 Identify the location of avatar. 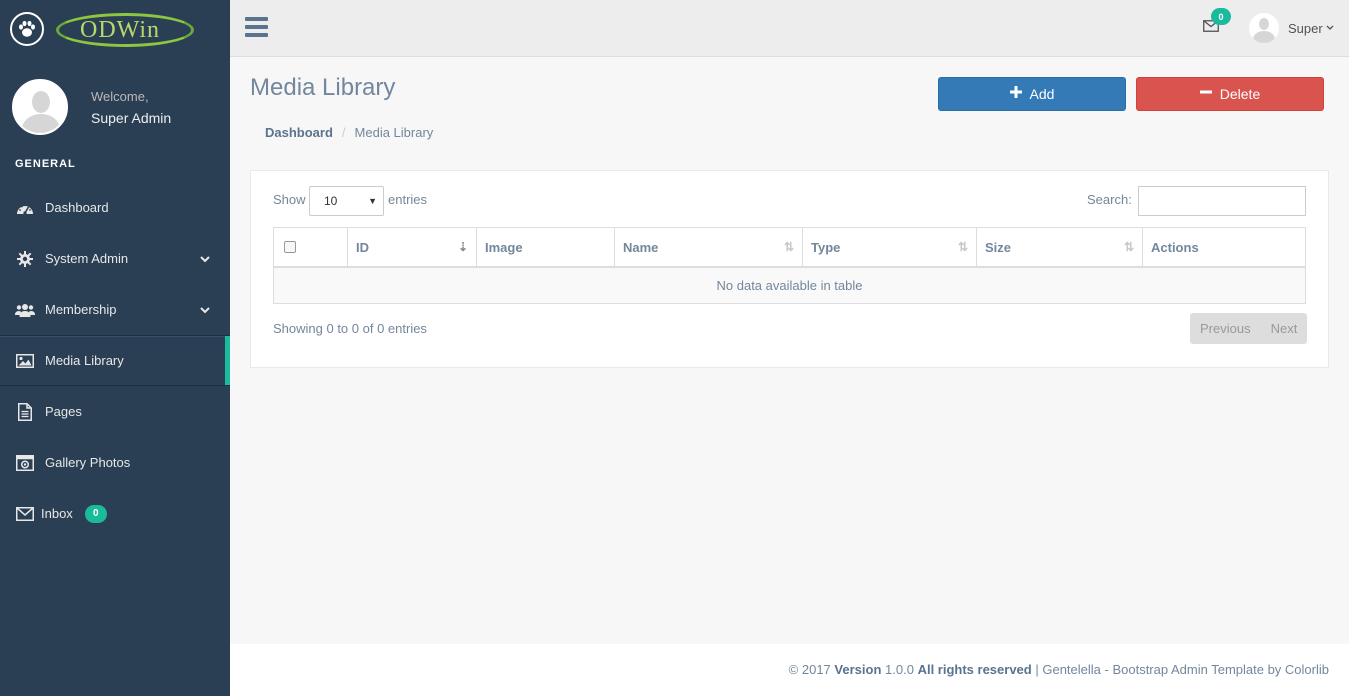
(40, 107).